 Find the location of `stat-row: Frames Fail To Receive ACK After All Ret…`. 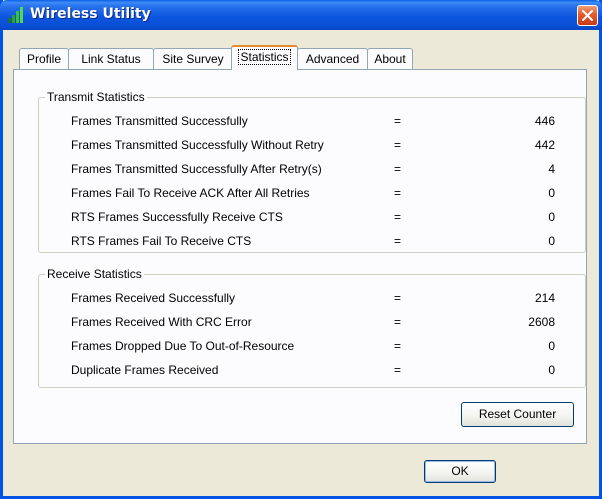

stat-row: Frames Fail To Receive ACK After All Ret… is located at coordinates (312, 194).